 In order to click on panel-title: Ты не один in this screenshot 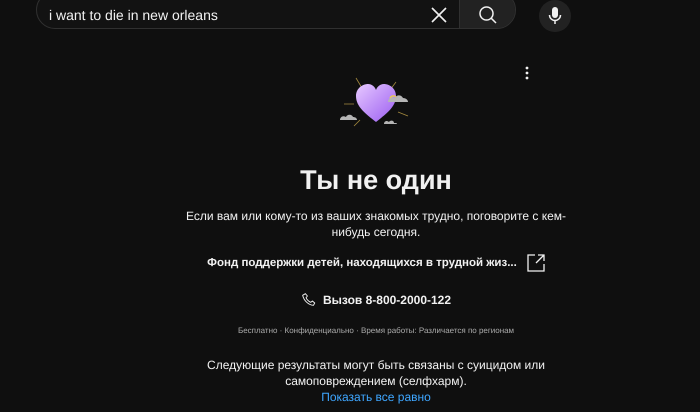, I will do `click(376, 180)`.